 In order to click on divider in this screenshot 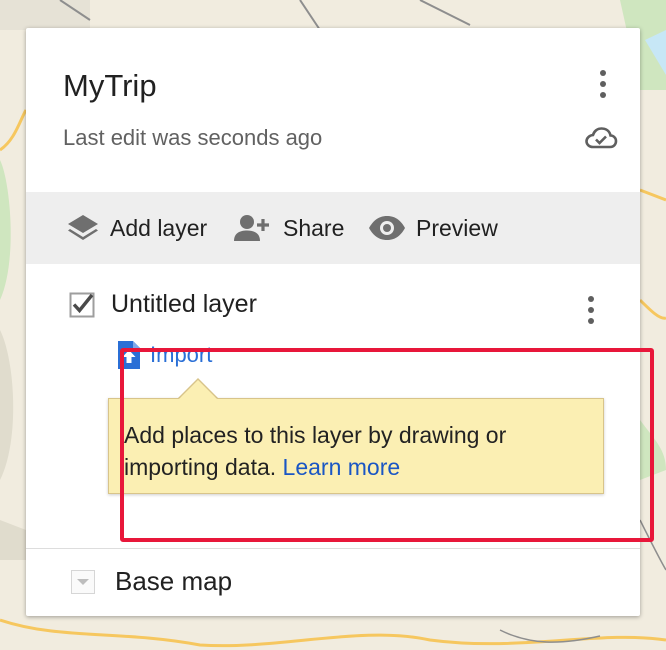, I will do `click(333, 548)`.